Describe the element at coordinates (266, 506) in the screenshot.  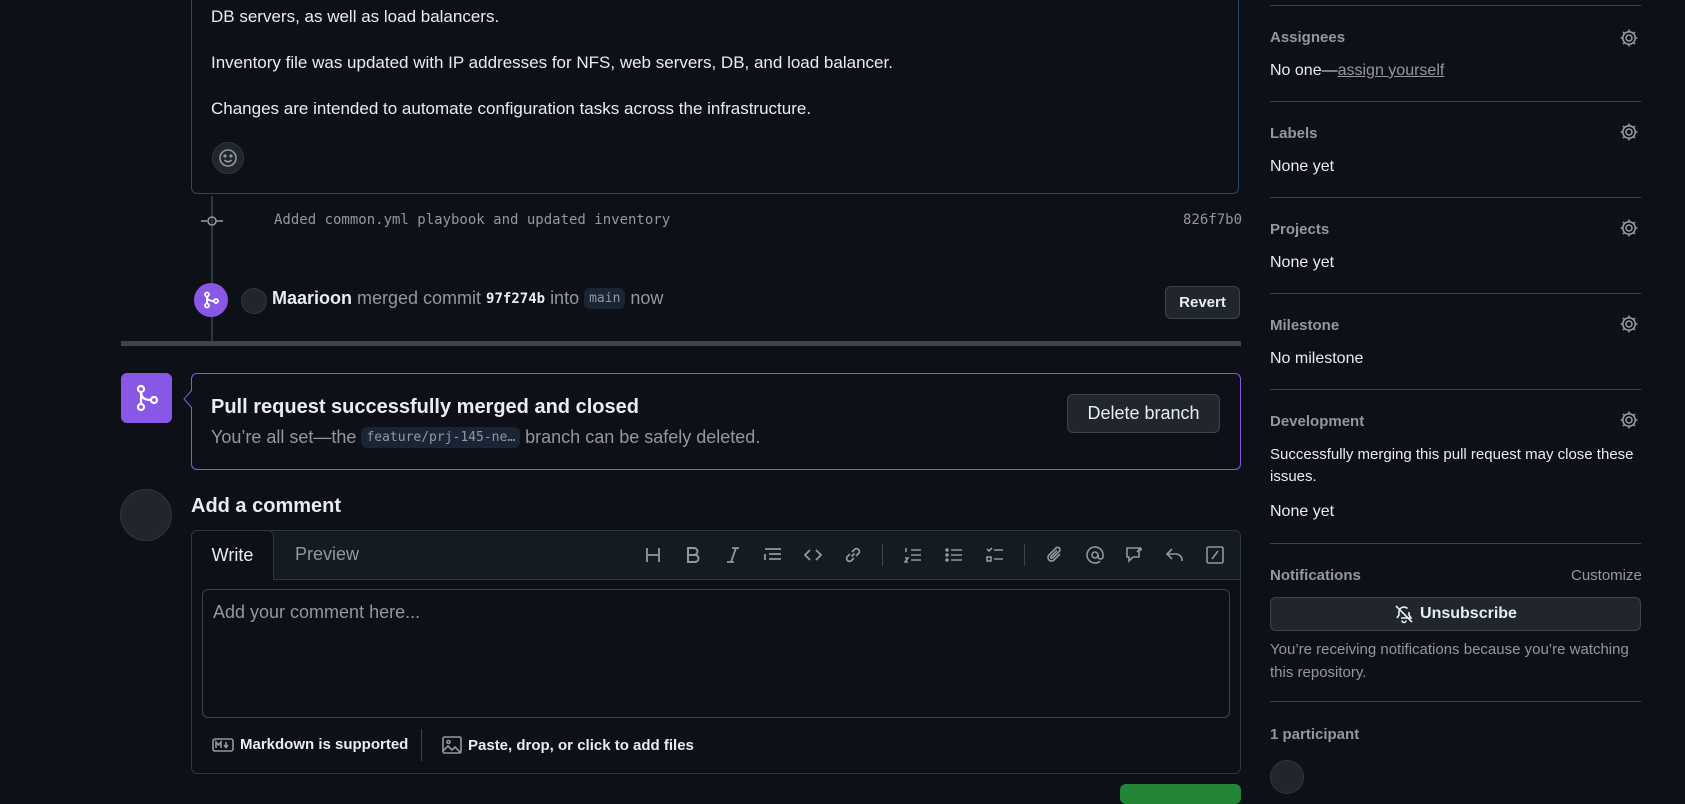
I see `add-comment-heading: Add a comment` at that location.